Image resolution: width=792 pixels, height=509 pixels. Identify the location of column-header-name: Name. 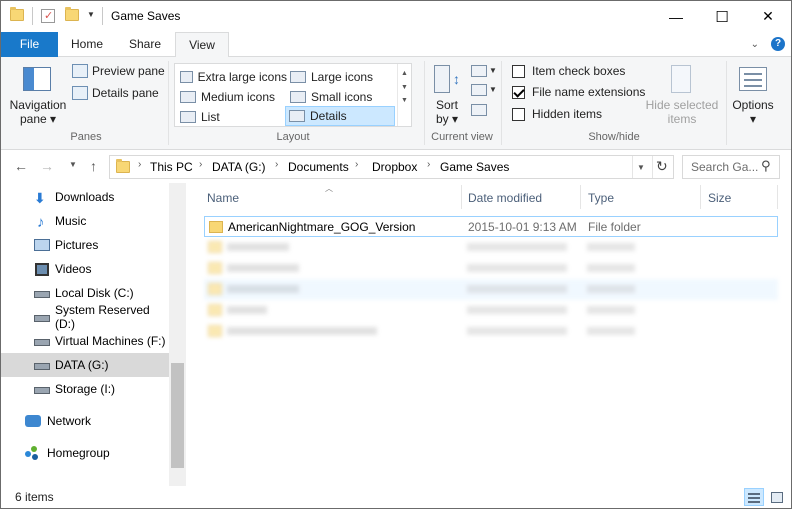
(223, 198).